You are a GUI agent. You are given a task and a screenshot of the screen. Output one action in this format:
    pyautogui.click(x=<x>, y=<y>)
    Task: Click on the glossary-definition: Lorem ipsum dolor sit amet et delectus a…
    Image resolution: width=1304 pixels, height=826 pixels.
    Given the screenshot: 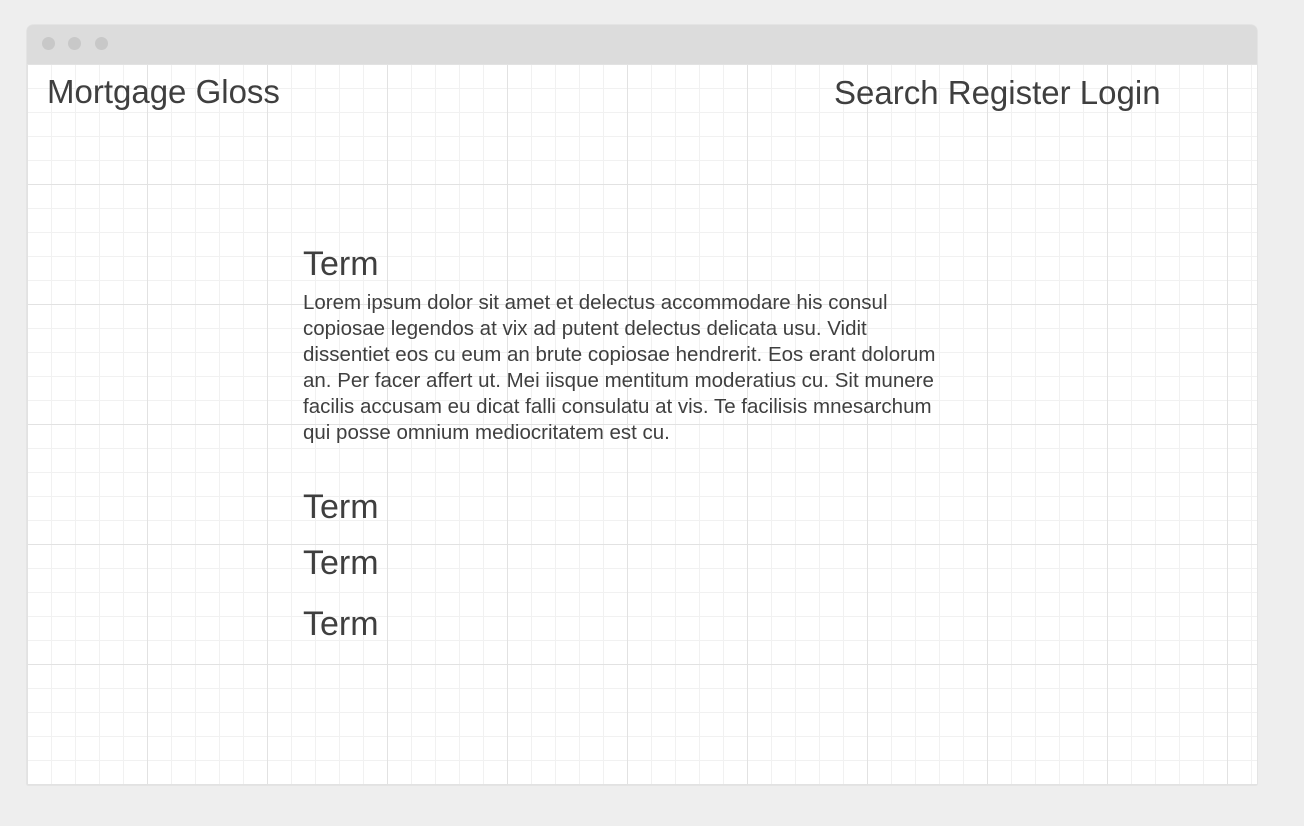 What is the action you would take?
    pyautogui.click(x=619, y=367)
    